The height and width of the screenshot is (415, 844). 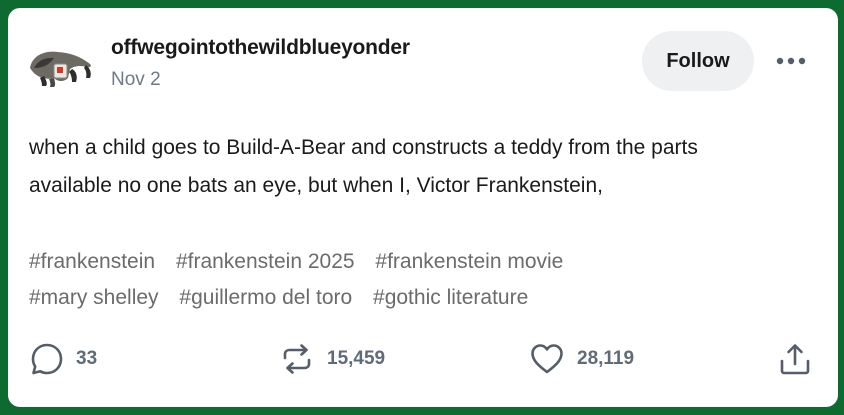 I want to click on share-icon, so click(x=795, y=359).